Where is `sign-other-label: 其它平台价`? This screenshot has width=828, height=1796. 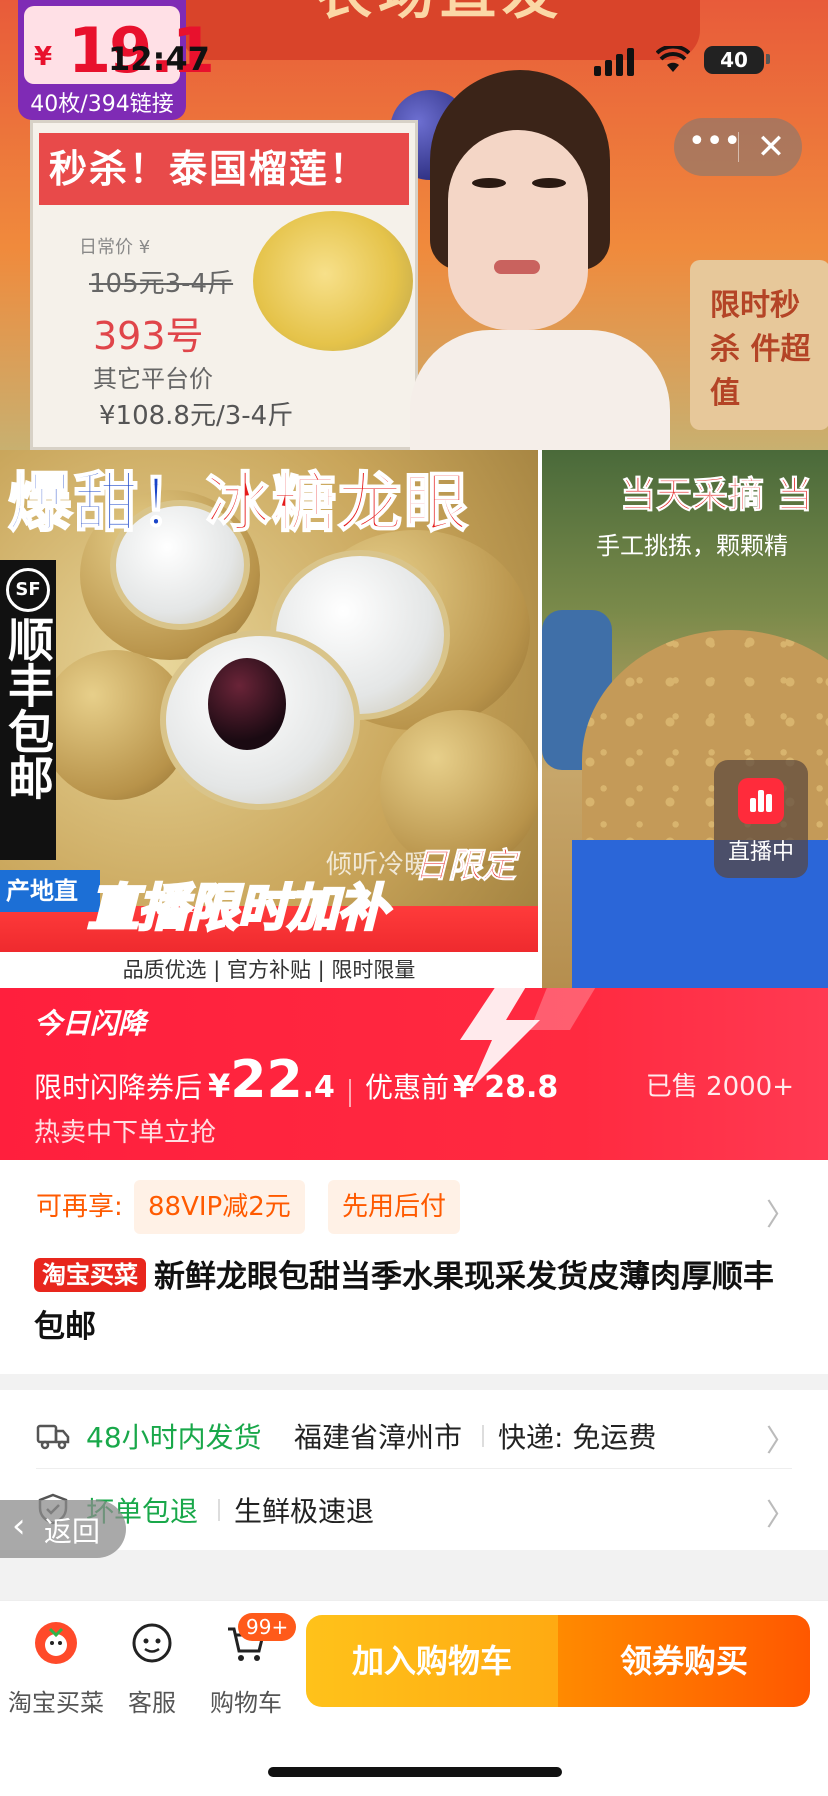 sign-other-label: 其它平台价 is located at coordinates (153, 379).